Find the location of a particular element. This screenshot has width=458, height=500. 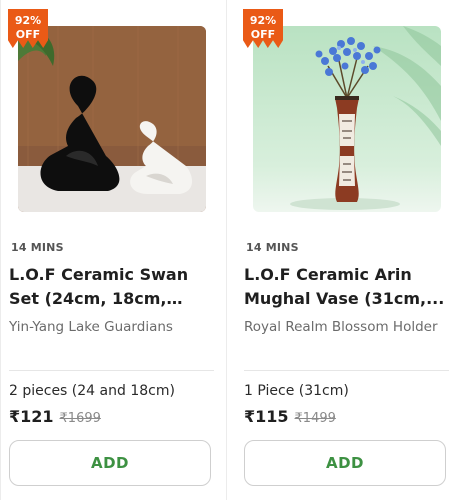

selling-price: ₹121 is located at coordinates (31, 416).